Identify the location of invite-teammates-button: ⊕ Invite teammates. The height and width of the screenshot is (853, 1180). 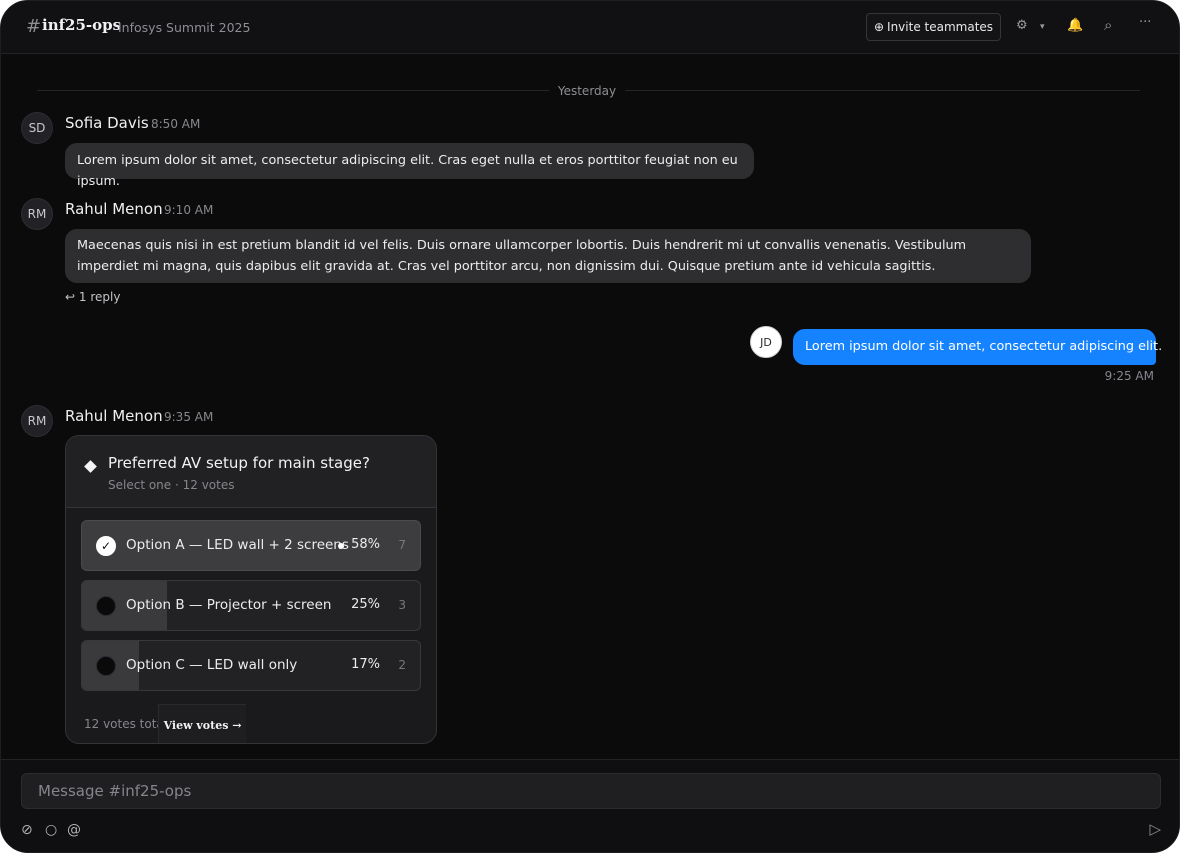
(933, 27).